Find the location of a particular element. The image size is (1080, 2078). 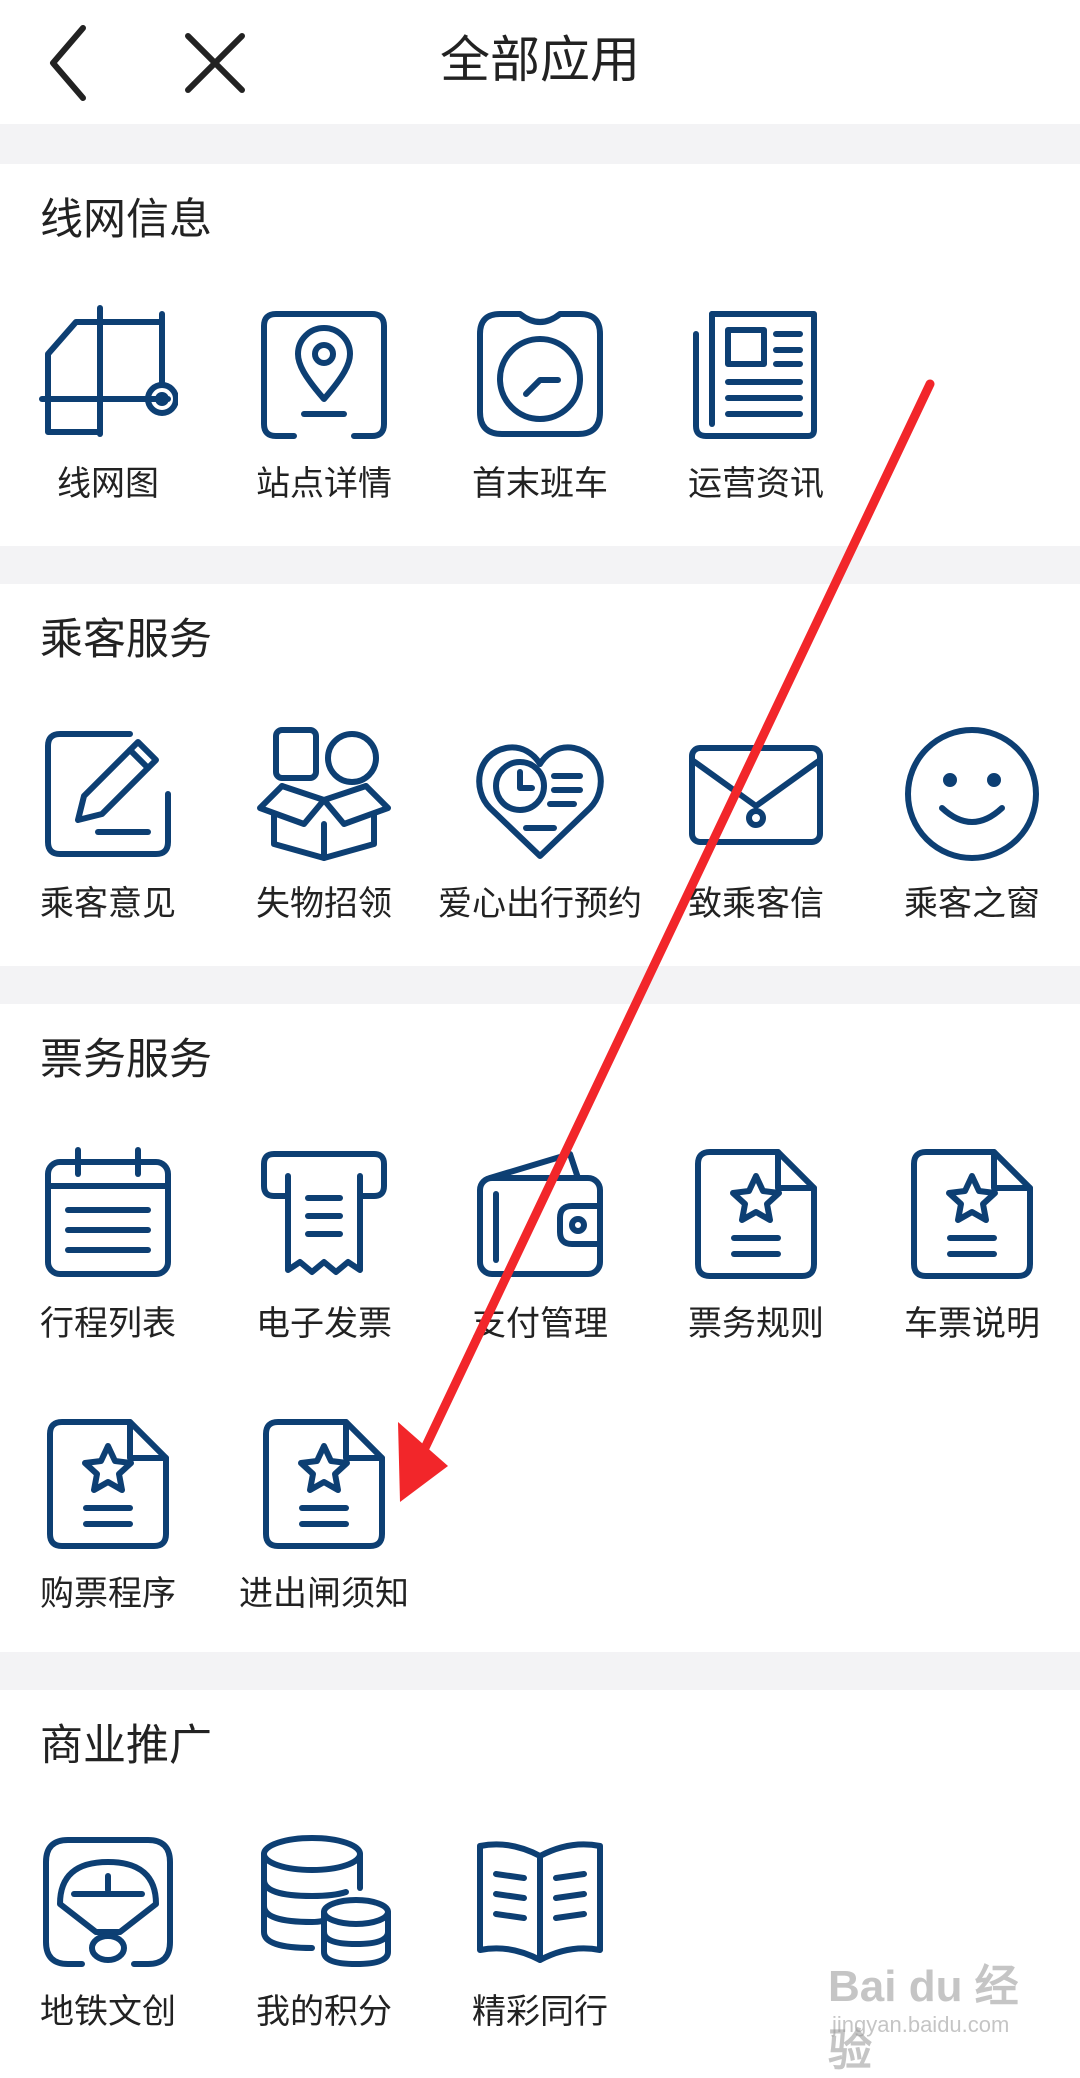

fan-icon is located at coordinates (108, 1902).